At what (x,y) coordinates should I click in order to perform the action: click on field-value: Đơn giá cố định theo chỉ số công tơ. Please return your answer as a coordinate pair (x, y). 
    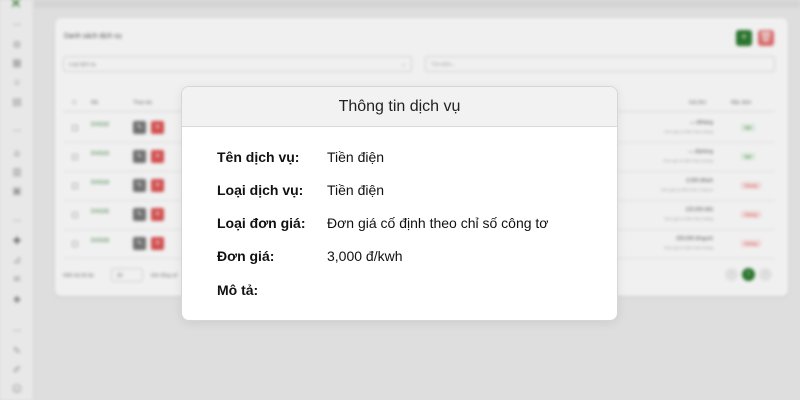
    Looking at the image, I should click on (438, 223).